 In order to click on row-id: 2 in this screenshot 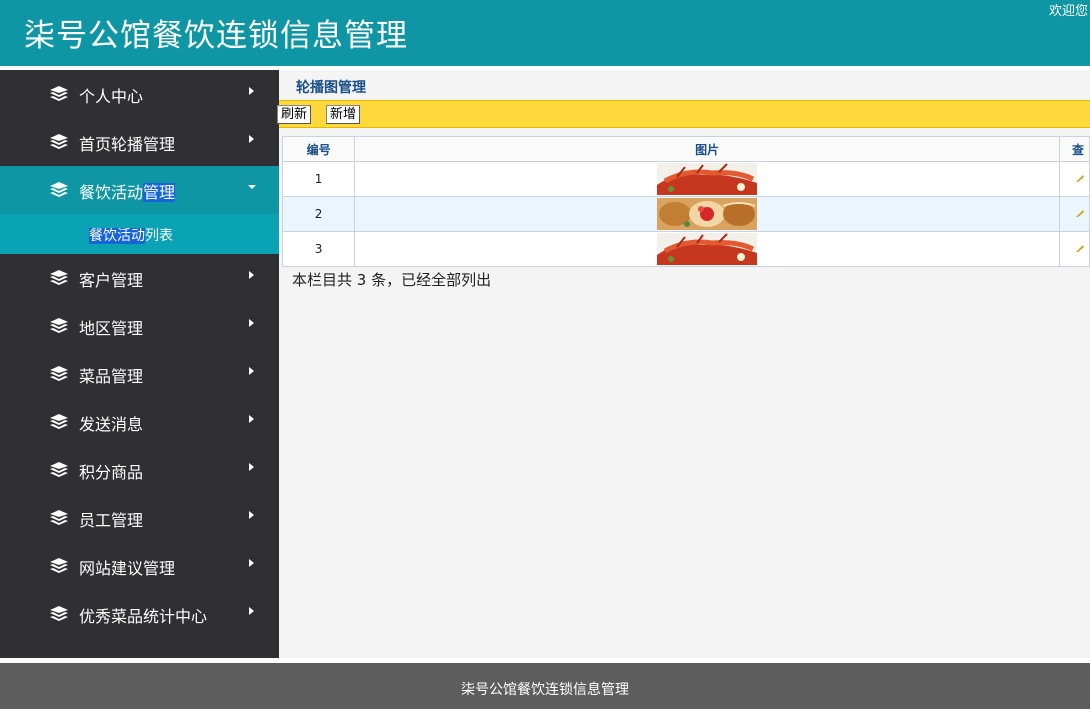, I will do `click(318, 214)`.